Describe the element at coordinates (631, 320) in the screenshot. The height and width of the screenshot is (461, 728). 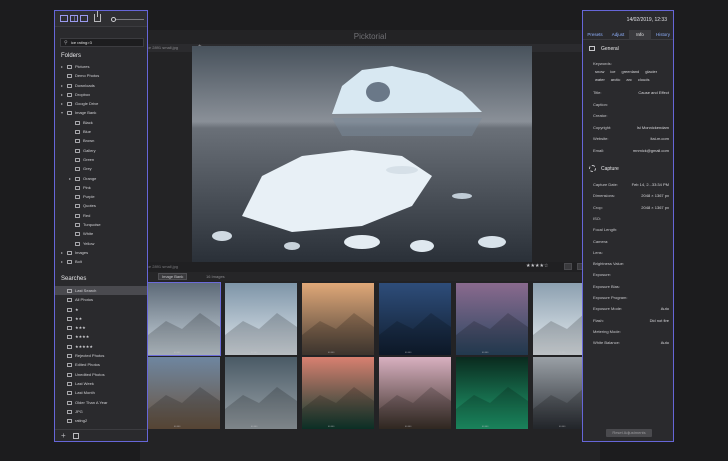
I see `metadata-row: Flash: Did not fire` at that location.